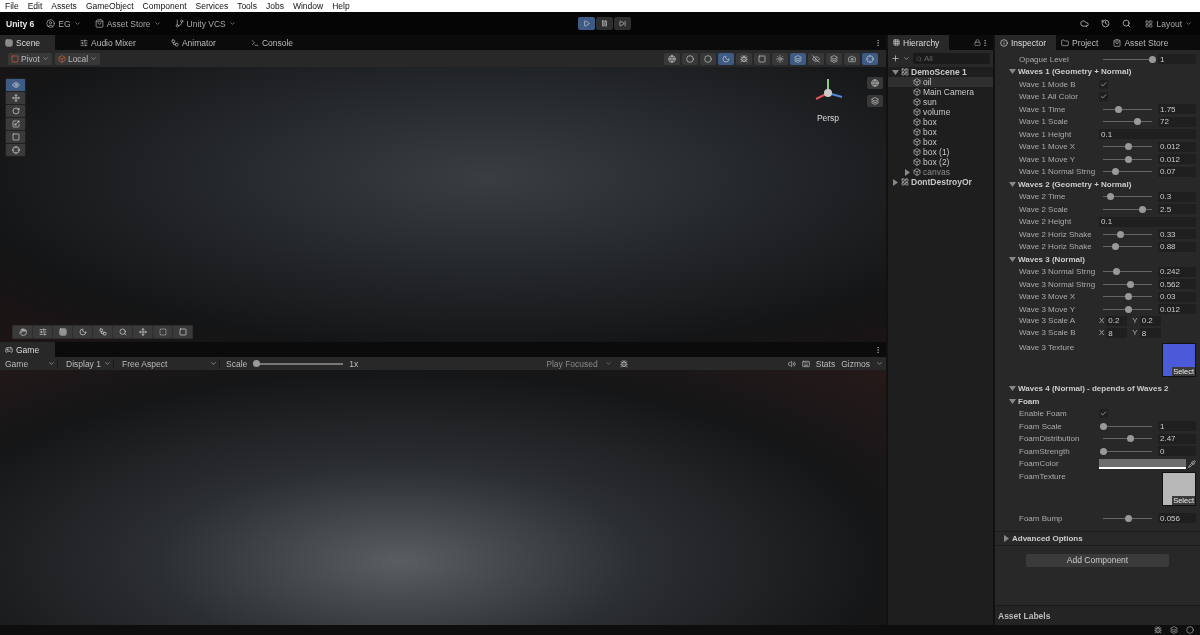  What do you see at coordinates (1177, 109) in the screenshot?
I see `value-field: 1.75` at bounding box center [1177, 109].